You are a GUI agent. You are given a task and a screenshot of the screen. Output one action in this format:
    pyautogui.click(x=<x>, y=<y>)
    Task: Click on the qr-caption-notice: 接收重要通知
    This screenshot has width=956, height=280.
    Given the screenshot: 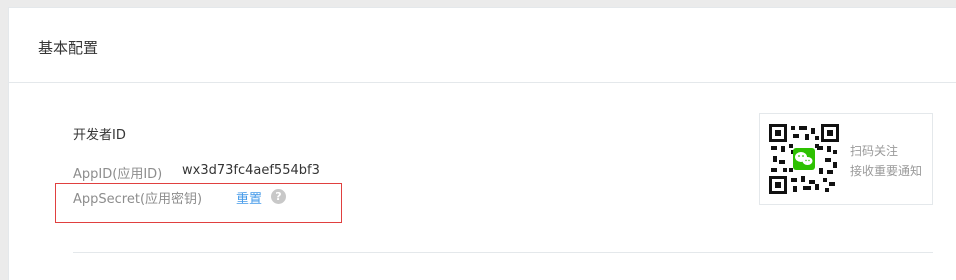 What is the action you would take?
    pyautogui.click(x=886, y=171)
    